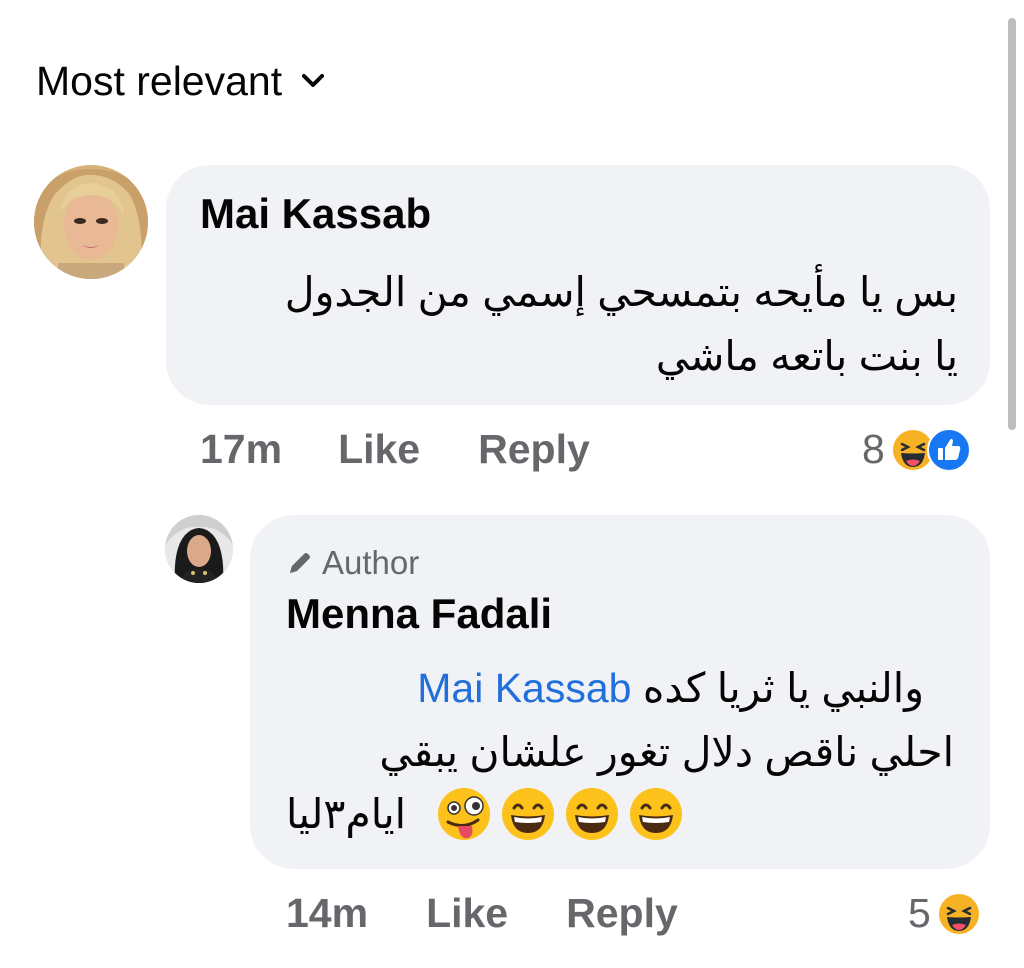 Image resolution: width=1024 pixels, height=968 pixels. What do you see at coordinates (346, 814) in the screenshot?
I see `reply-text-part: ايام٣ليا` at bounding box center [346, 814].